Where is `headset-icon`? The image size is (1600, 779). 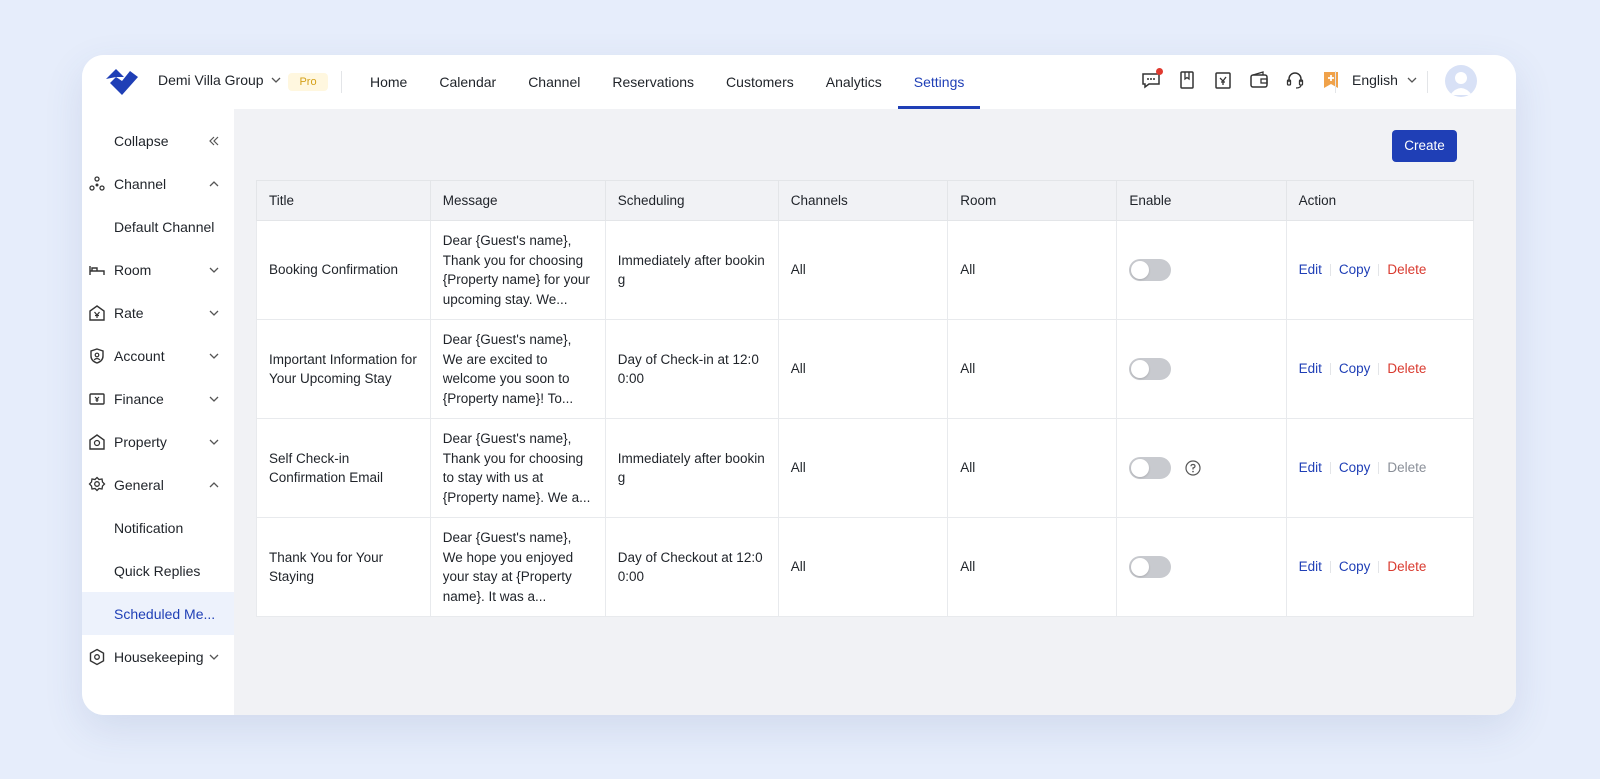
headset-icon is located at coordinates (1295, 80).